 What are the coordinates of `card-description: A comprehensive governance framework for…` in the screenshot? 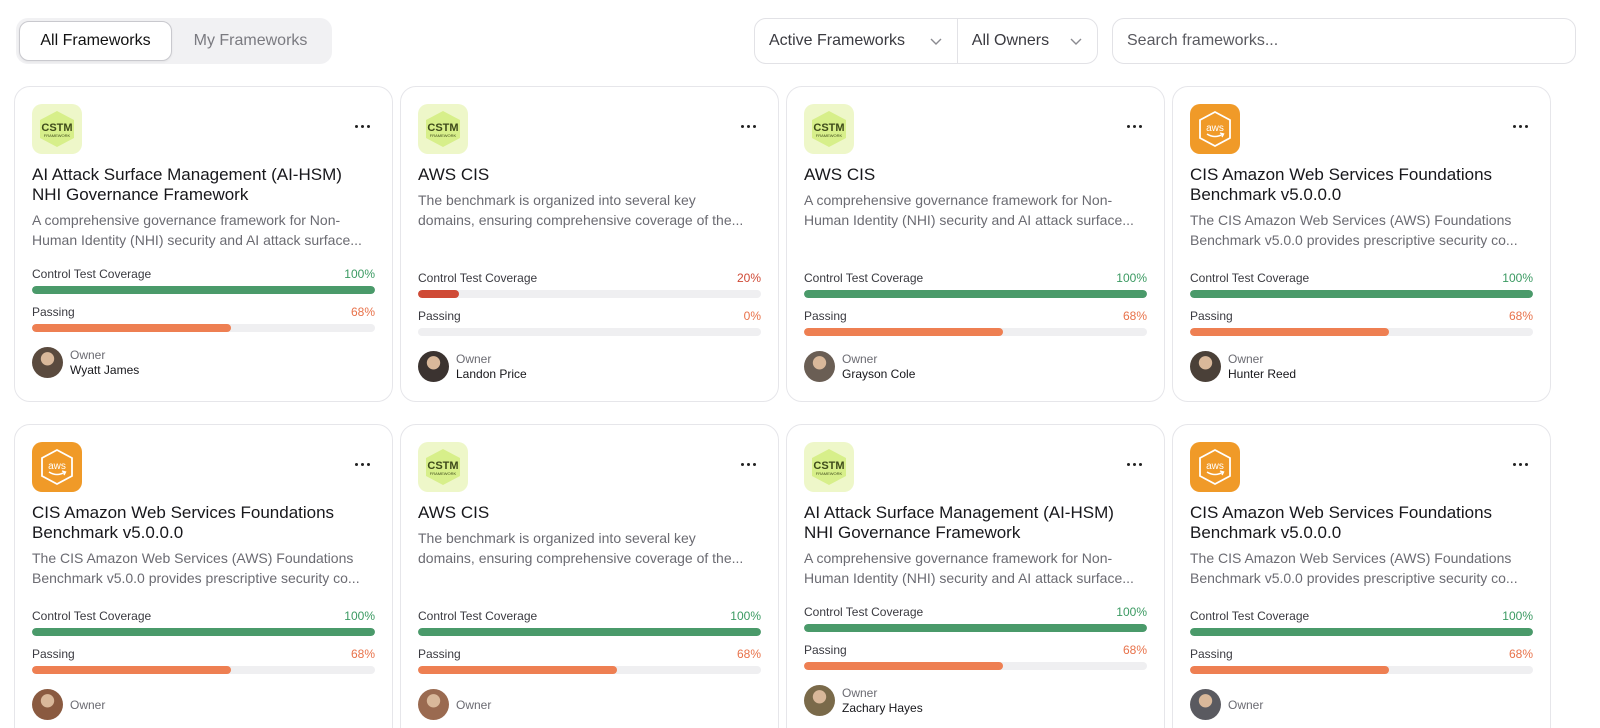 It's located at (204, 230).